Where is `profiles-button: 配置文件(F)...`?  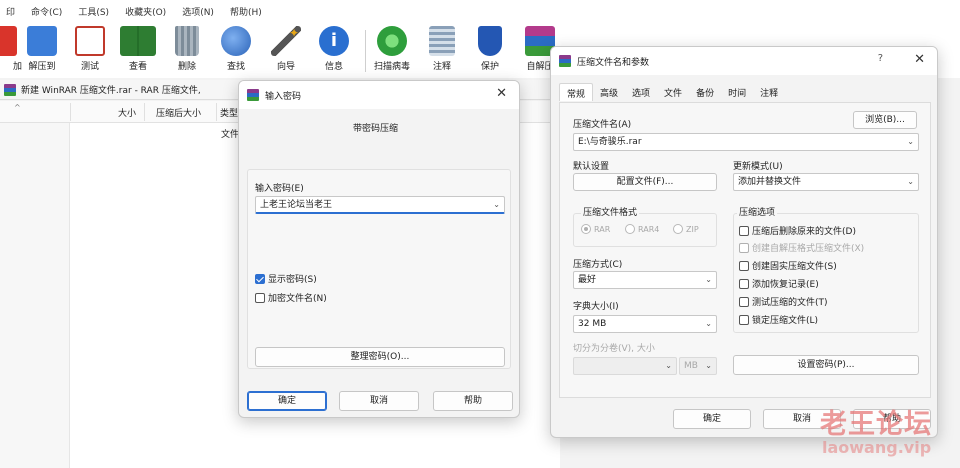 profiles-button: 配置文件(F)... is located at coordinates (645, 182).